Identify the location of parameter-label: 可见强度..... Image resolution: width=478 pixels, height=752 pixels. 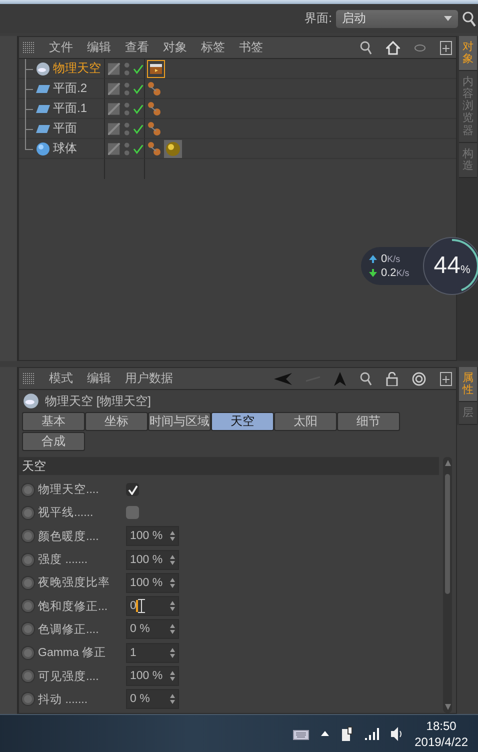
(69, 677).